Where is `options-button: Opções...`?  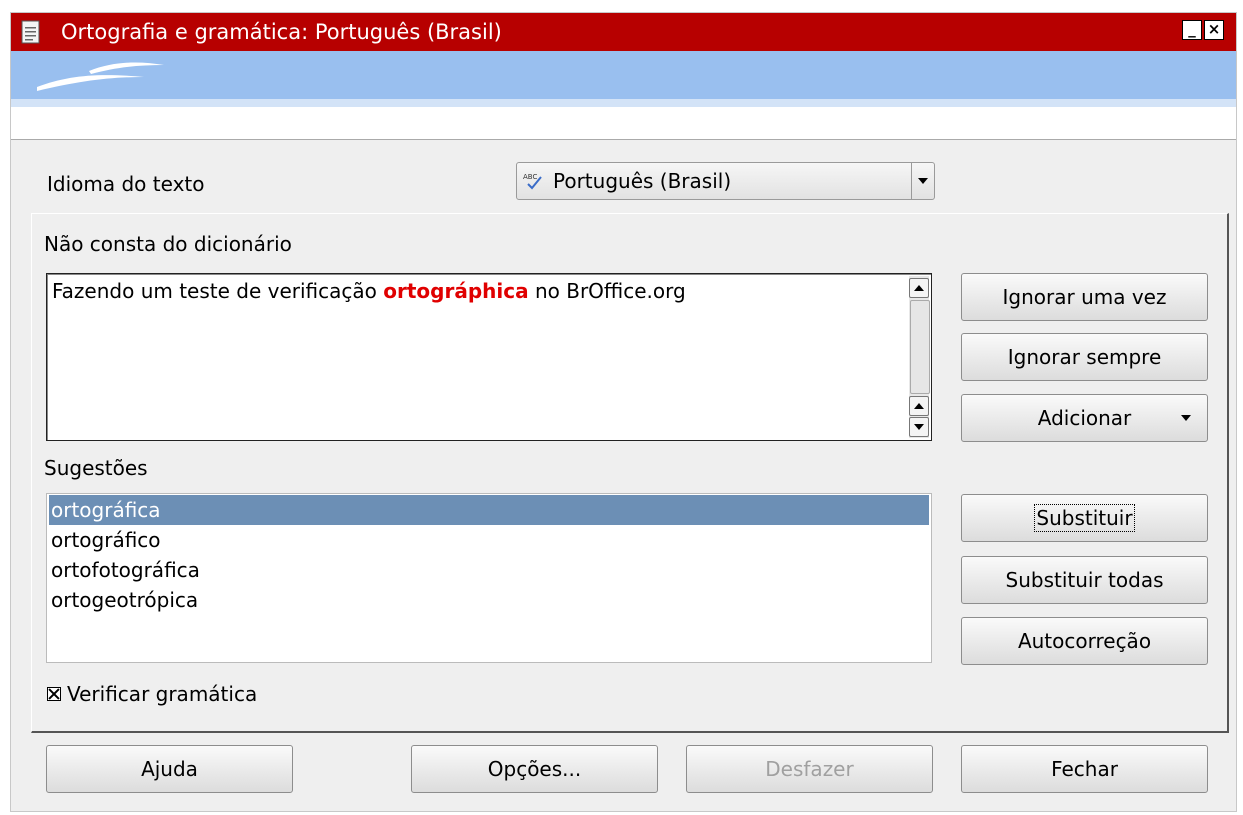 options-button: Opções... is located at coordinates (534, 769).